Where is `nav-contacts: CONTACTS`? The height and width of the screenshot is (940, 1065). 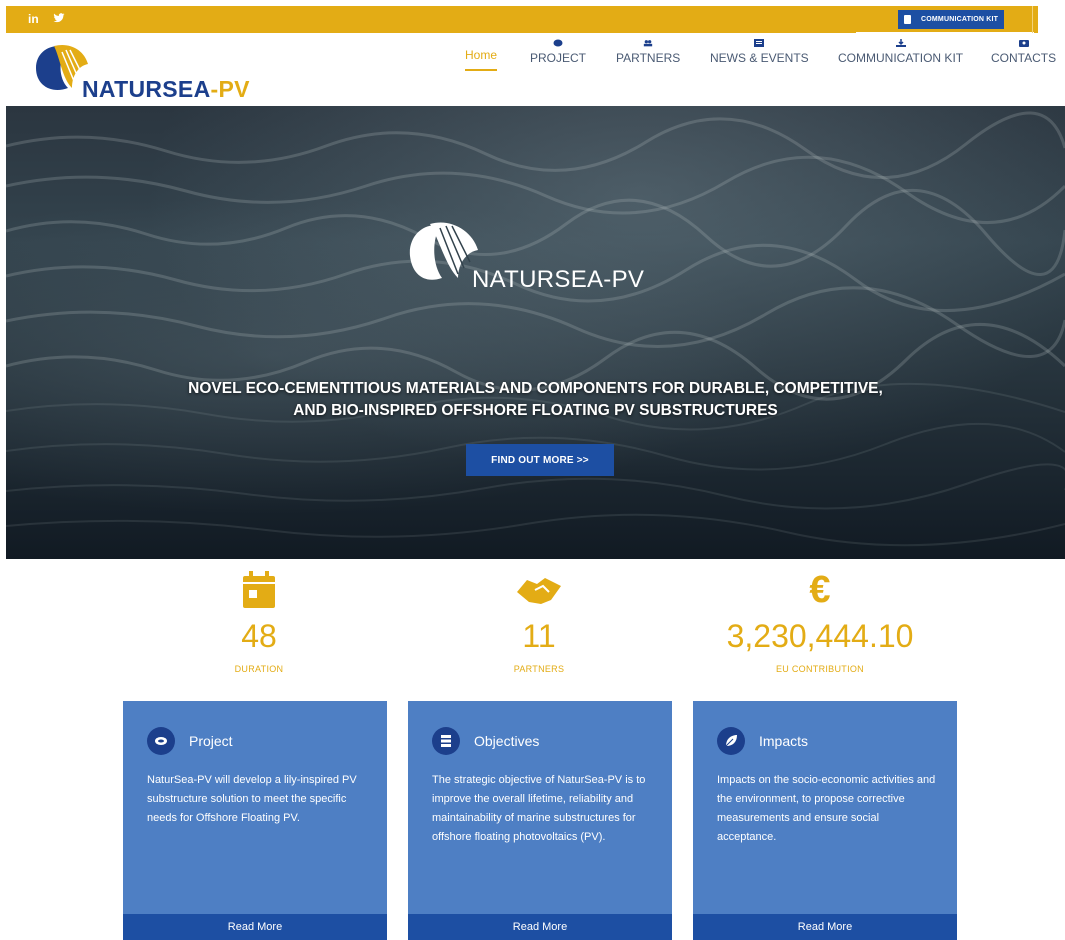 nav-contacts: CONTACTS is located at coordinates (1023, 52).